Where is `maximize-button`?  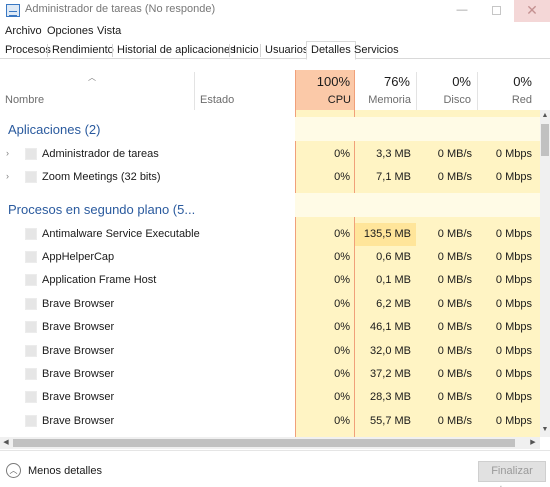 maximize-button is located at coordinates (496, 11).